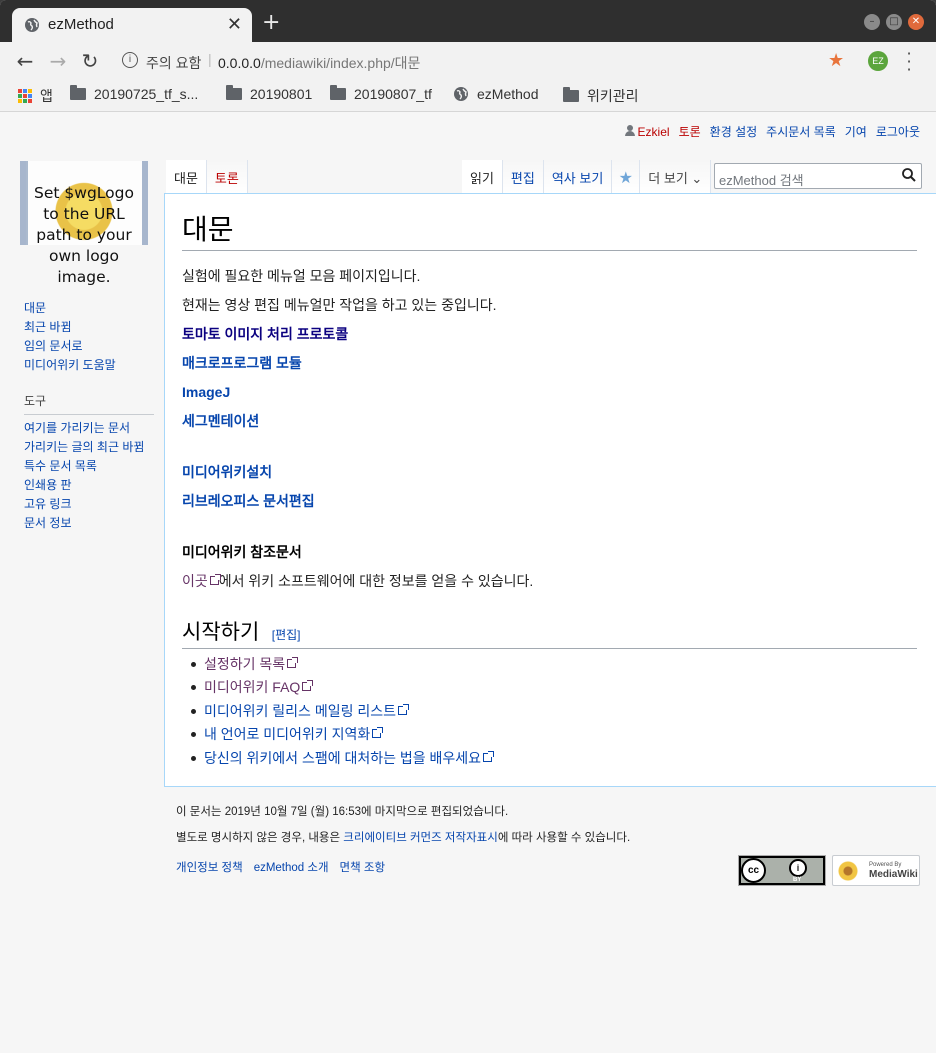 This screenshot has height=1053, width=936. What do you see at coordinates (549, 505) in the screenshot?
I see `link-libreoffice-edit: 리브레오피스 문서편집` at bounding box center [549, 505].